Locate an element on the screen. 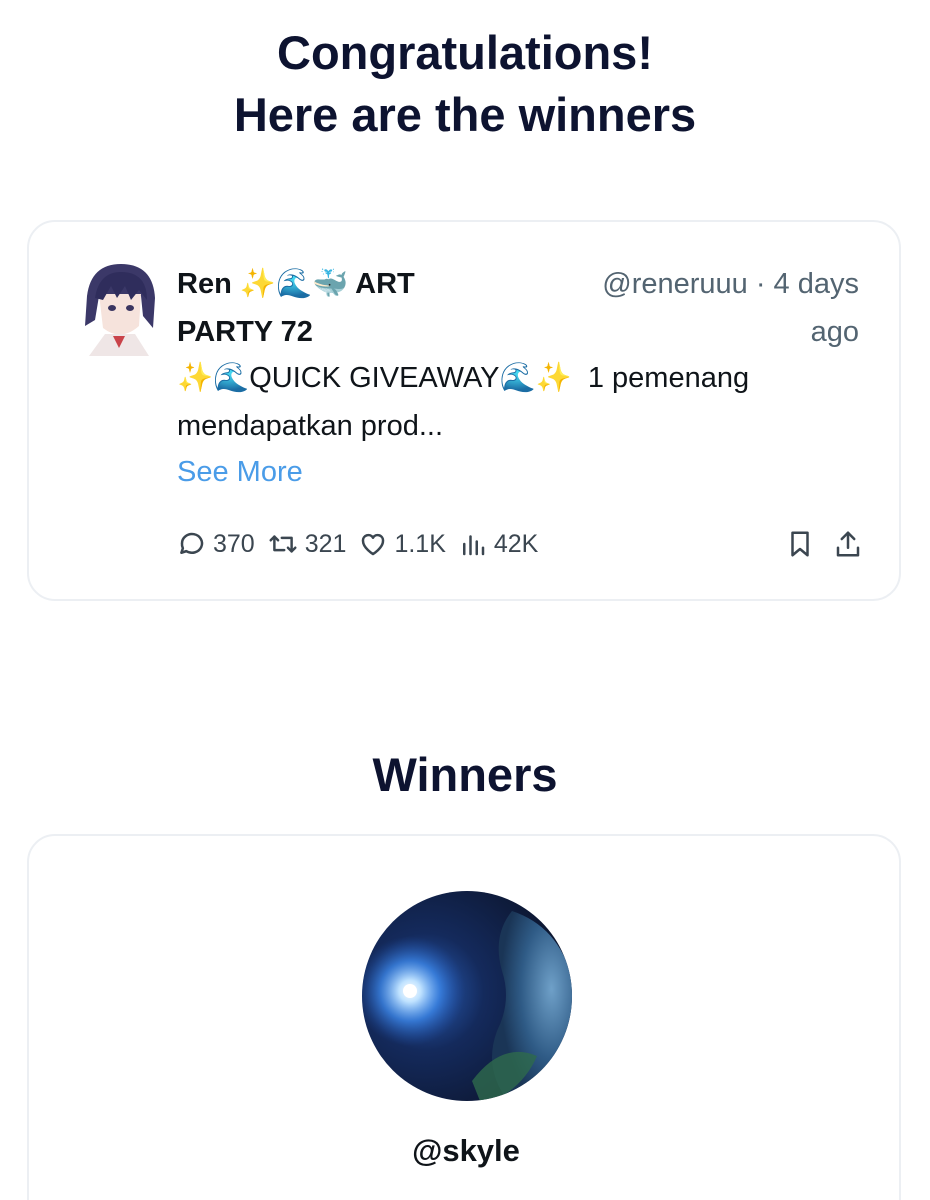  tweet-author-avatar is located at coordinates (119, 306).